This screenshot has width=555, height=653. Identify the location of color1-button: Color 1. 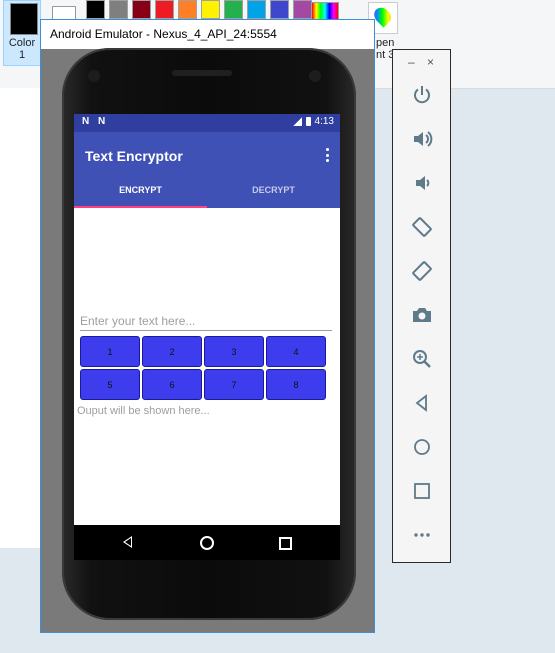
(22, 33).